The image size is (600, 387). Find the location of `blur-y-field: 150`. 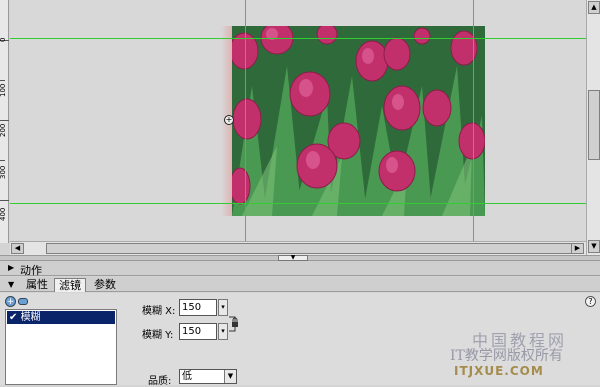

blur-y-field: 150 is located at coordinates (198, 331).